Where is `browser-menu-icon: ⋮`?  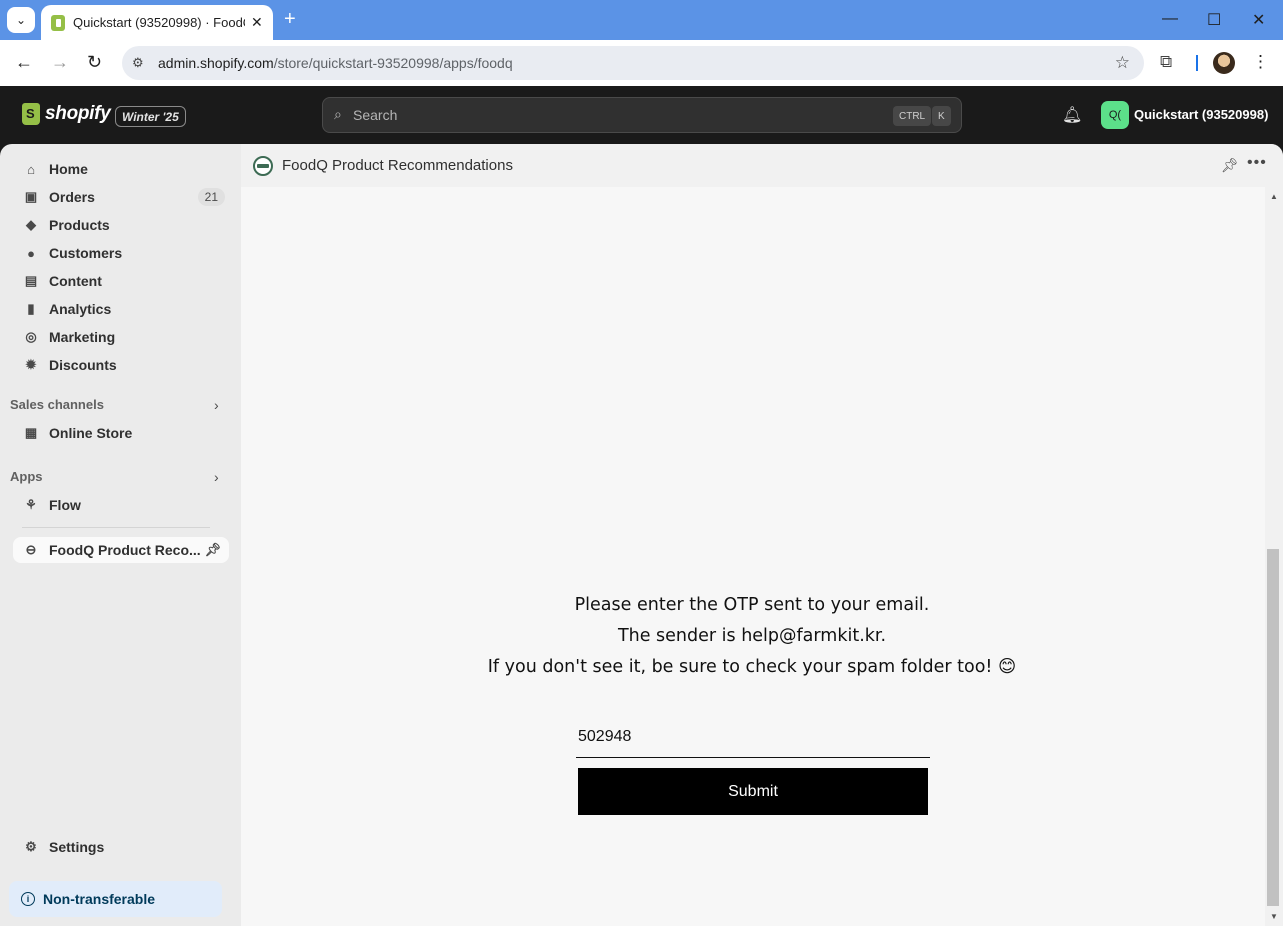
browser-menu-icon: ⋮ is located at coordinates (1260, 62).